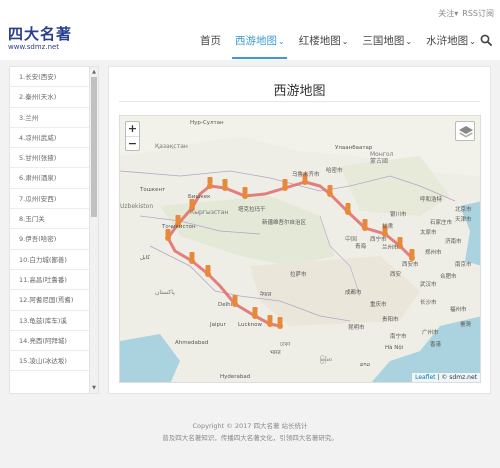  Describe the element at coordinates (50, 260) in the screenshot. I see `list-item: 10.白力城(鄯善)` at that location.